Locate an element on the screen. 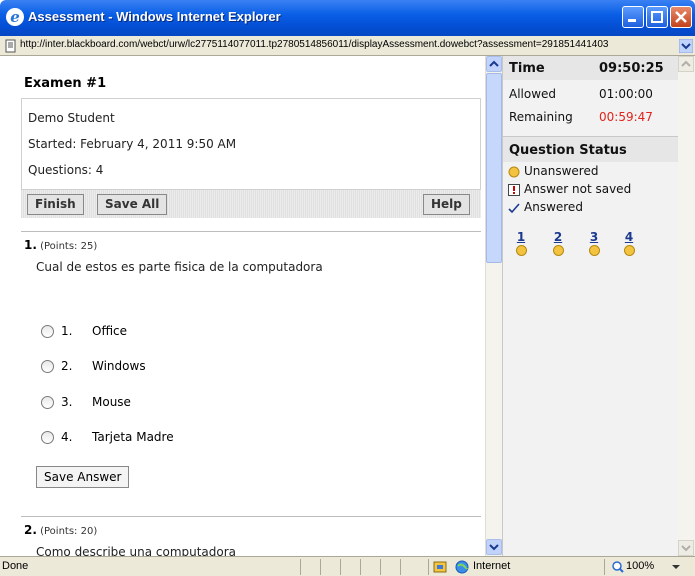  option-number: 3. is located at coordinates (67, 402).